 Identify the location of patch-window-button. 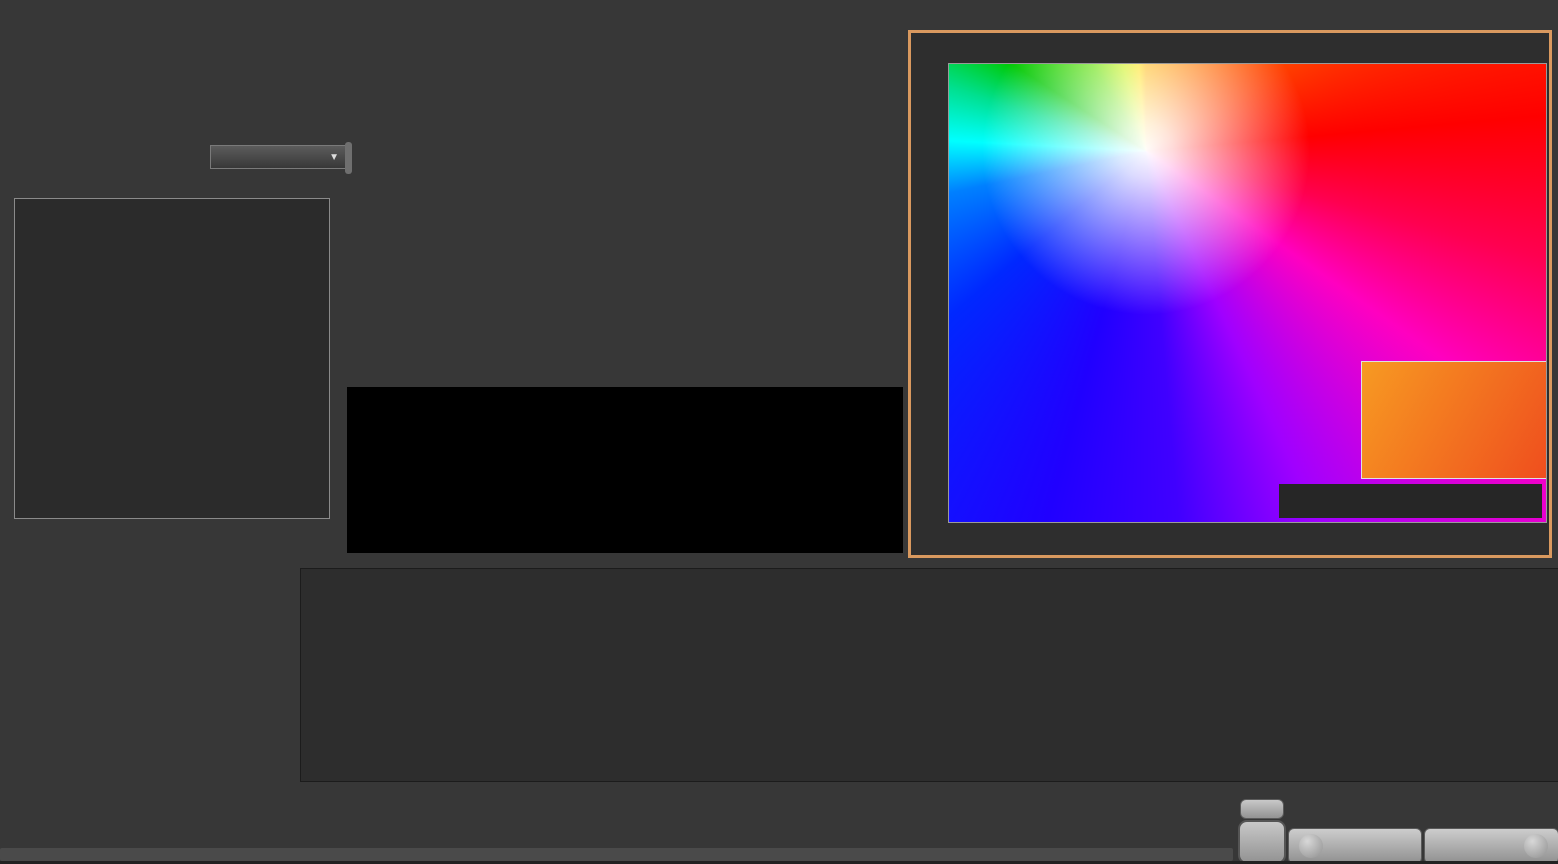
(1262, 842).